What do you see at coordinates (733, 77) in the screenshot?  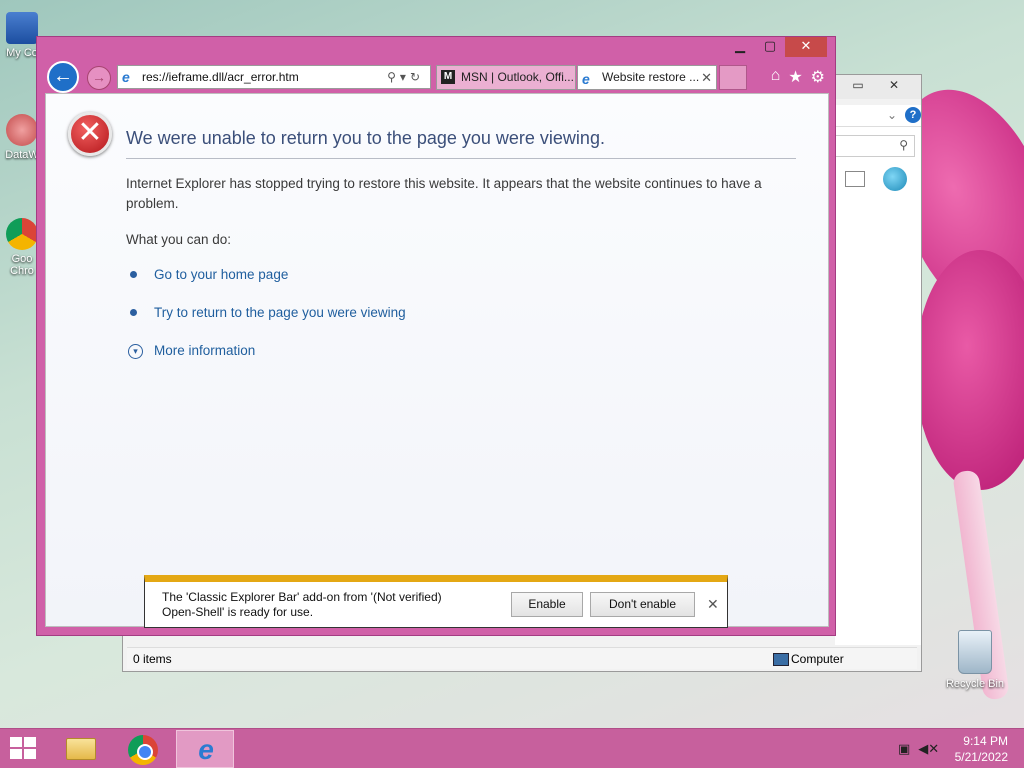 I see `new-tab-button` at bounding box center [733, 77].